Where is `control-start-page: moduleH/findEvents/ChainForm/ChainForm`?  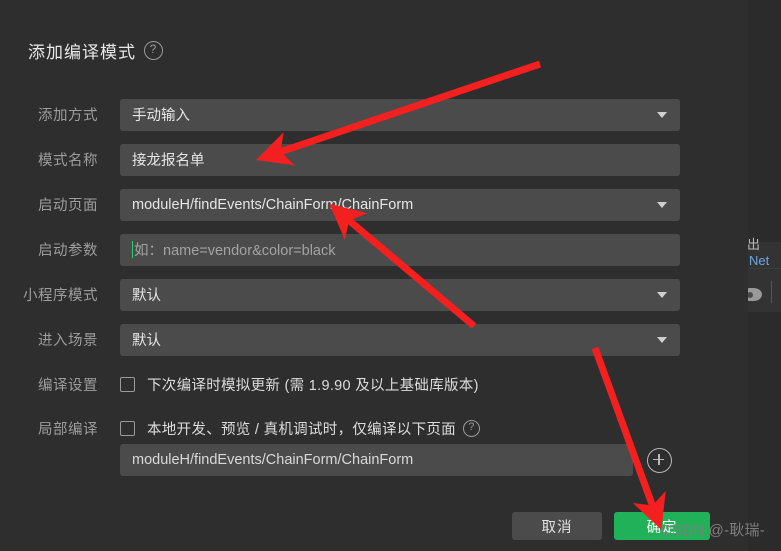
control-start-page: moduleH/findEvents/ChainForm/ChainForm is located at coordinates (434, 204).